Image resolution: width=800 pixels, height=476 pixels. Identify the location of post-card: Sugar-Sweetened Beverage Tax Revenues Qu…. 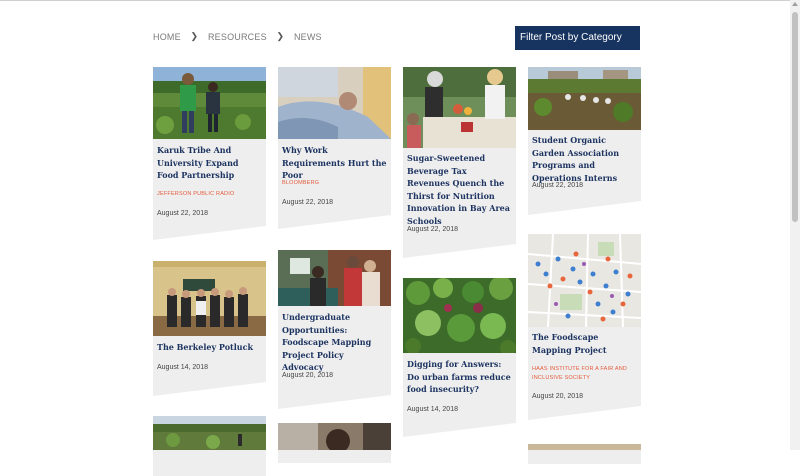
(459, 162).